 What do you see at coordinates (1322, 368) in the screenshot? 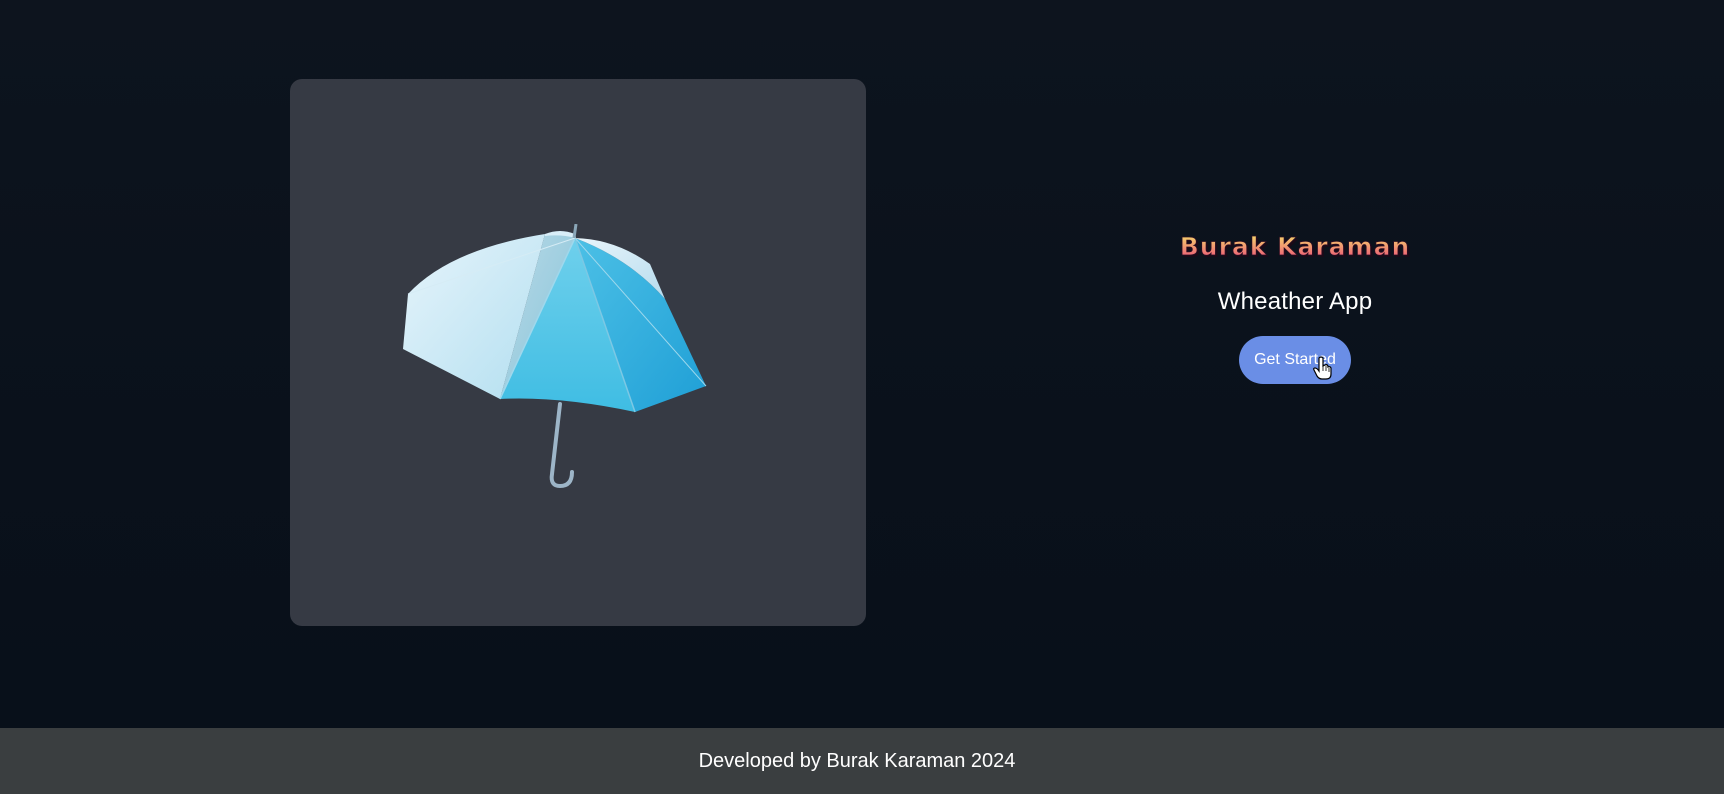
I see `hand-pointer-icon` at bounding box center [1322, 368].